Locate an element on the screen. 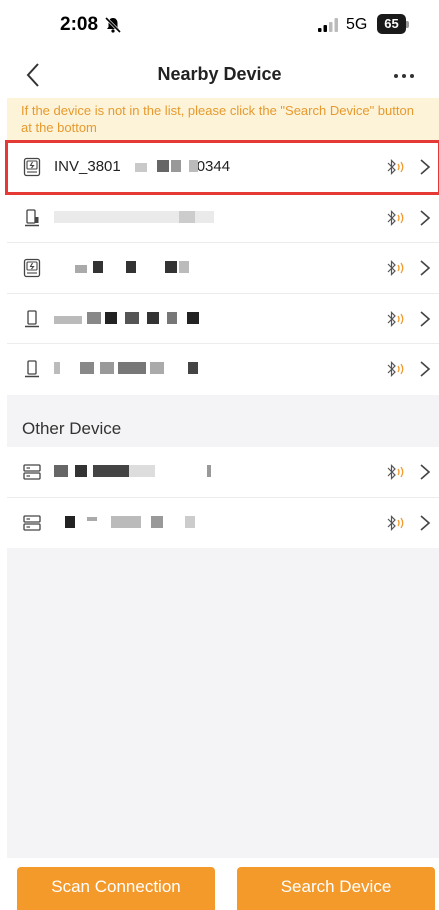  battery-cap is located at coordinates (407, 24).